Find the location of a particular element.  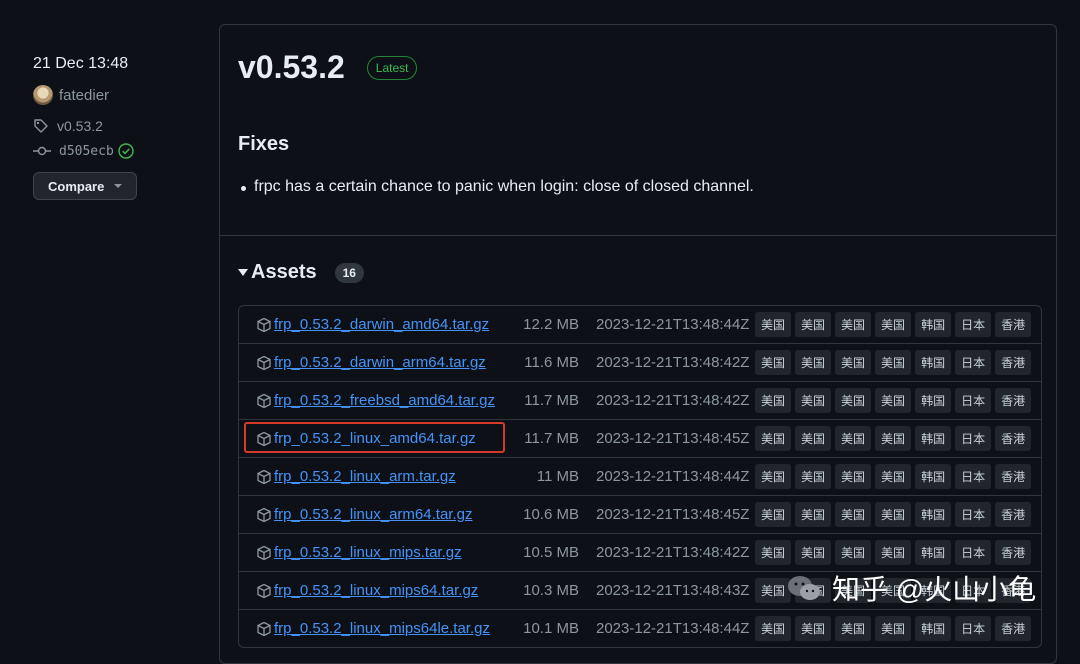

release-title: v0.53.2 is located at coordinates (291, 67).